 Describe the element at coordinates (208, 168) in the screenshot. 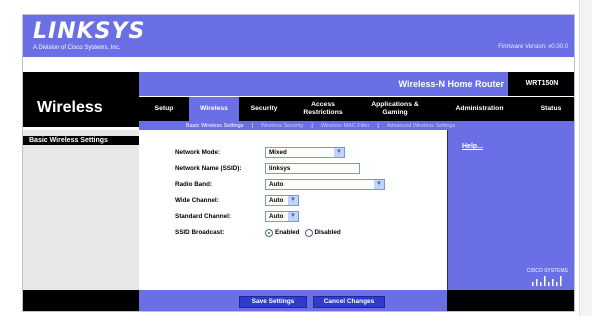

I see `ssid-label: Network Name (SSID):` at that location.